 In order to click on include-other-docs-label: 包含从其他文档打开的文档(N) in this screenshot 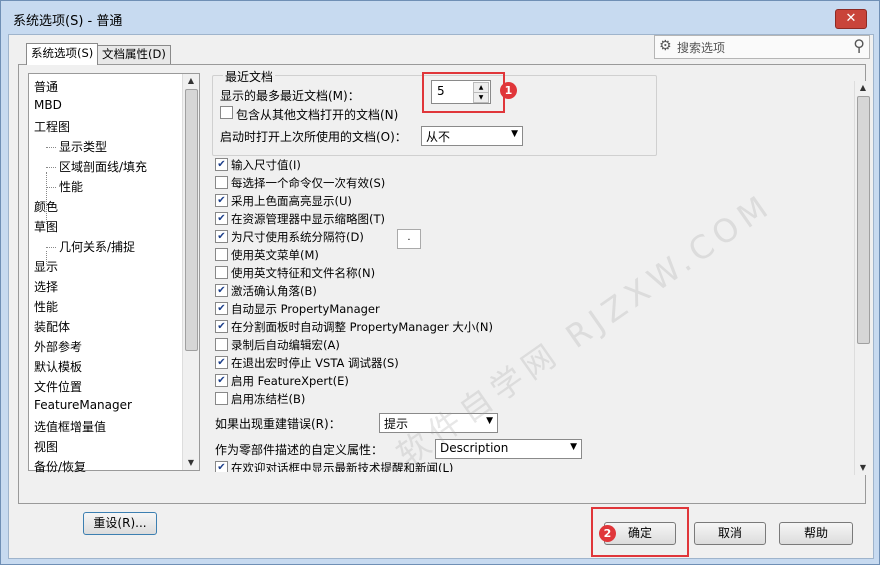, I will do `click(317, 115)`.